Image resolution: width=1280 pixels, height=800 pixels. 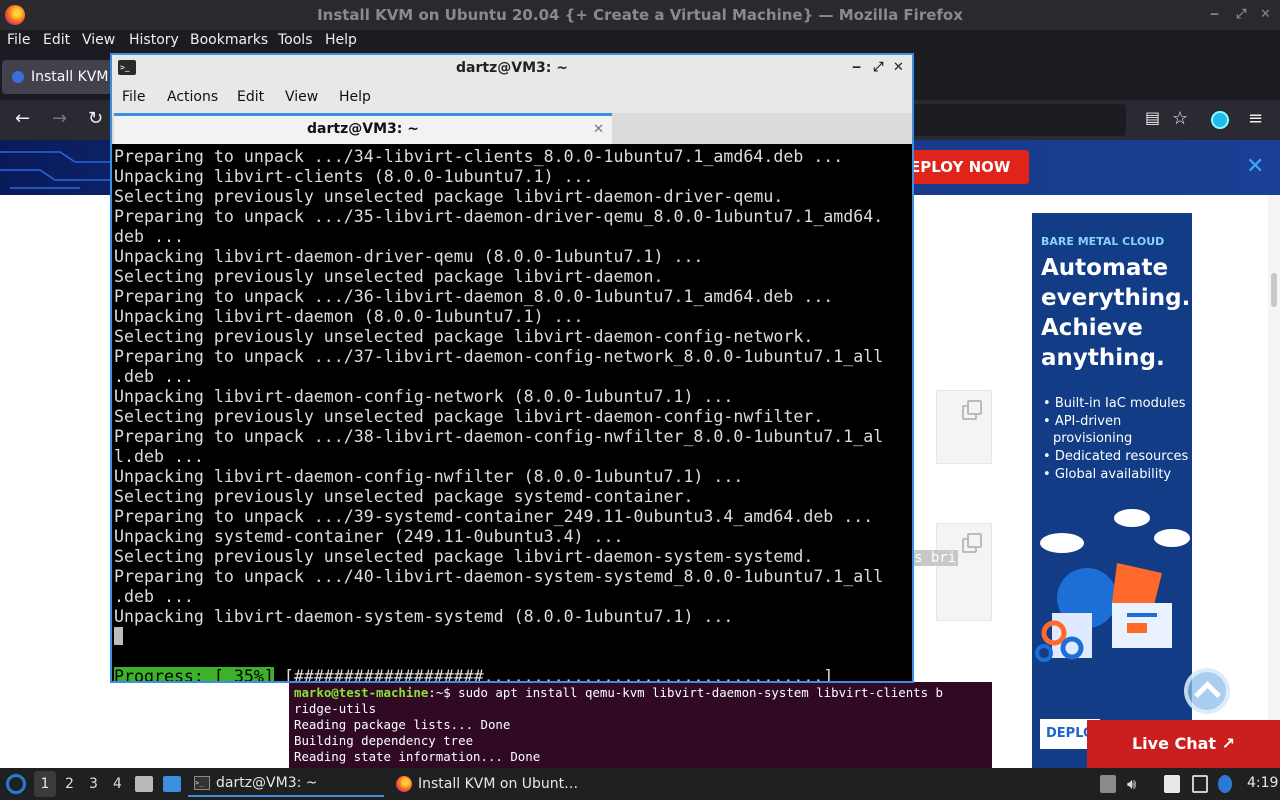 What do you see at coordinates (402, 724) in the screenshot?
I see `terminal-line: Reading package lists... Done` at bounding box center [402, 724].